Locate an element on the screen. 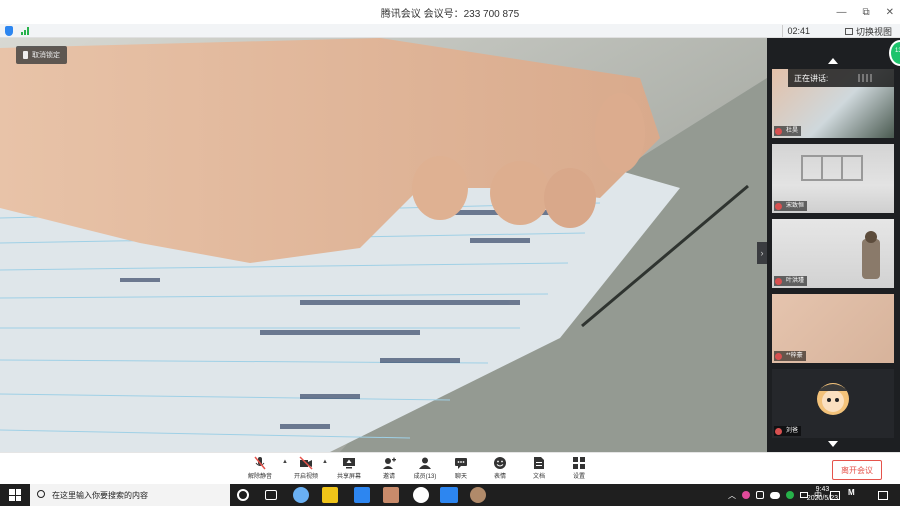 This screenshot has width=900, height=506. minimize-icon: — is located at coordinates (841, 12).